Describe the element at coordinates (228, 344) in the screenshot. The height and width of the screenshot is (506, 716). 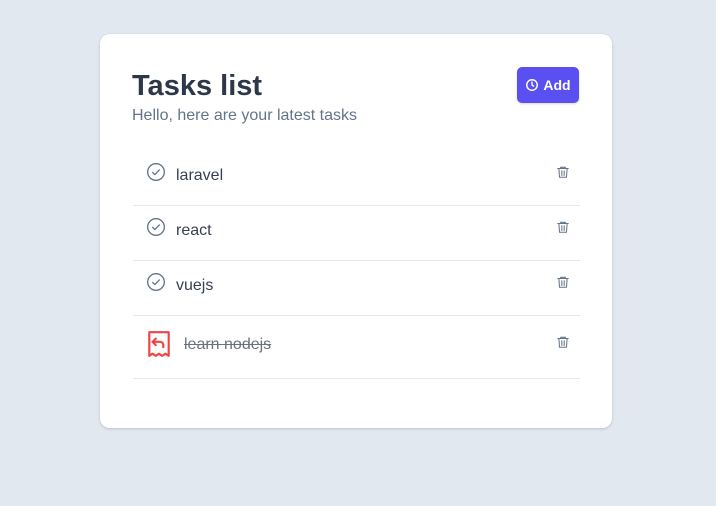
I see `task-label: learn nodejs` at that location.